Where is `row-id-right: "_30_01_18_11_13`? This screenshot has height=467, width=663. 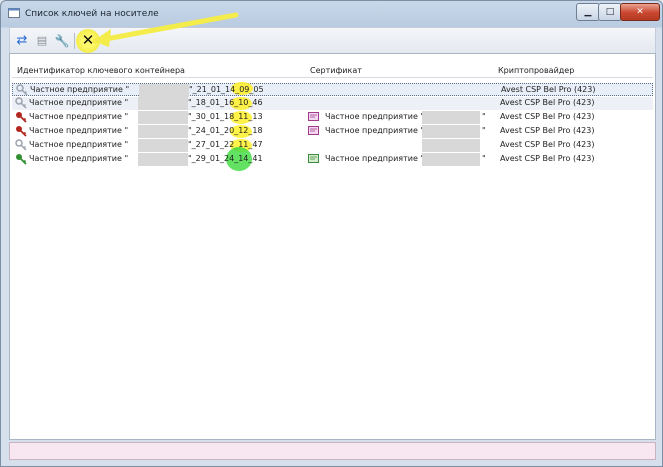
row-id-right: "_30_01_18_11_13 is located at coordinates (225, 116).